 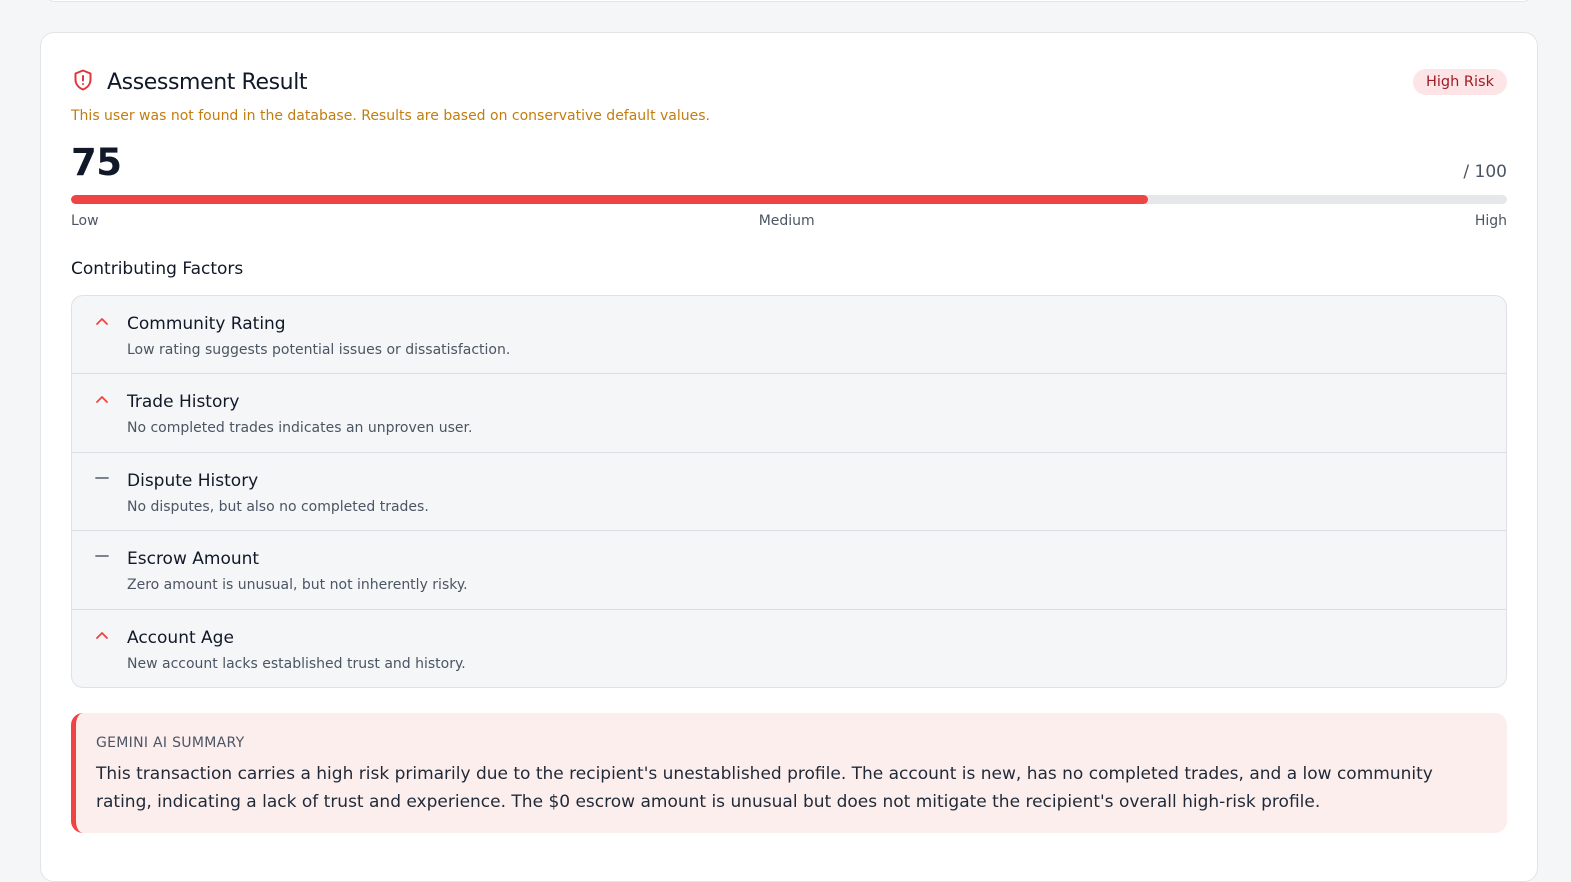 I want to click on factor-name: Account Age, so click(x=180, y=637).